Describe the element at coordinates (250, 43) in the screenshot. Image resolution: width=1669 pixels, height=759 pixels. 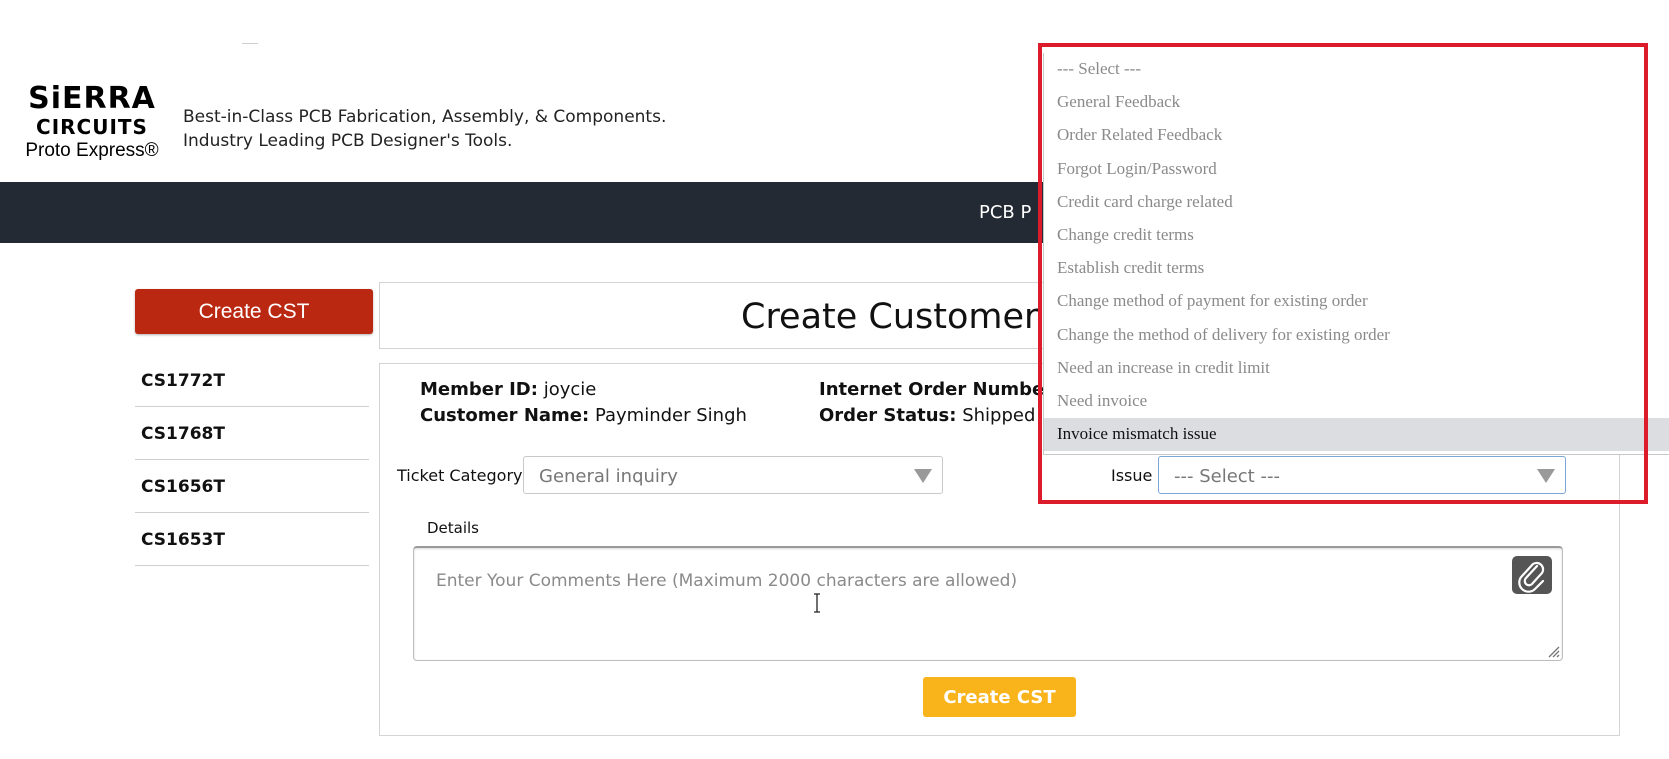
I see `divider` at that location.